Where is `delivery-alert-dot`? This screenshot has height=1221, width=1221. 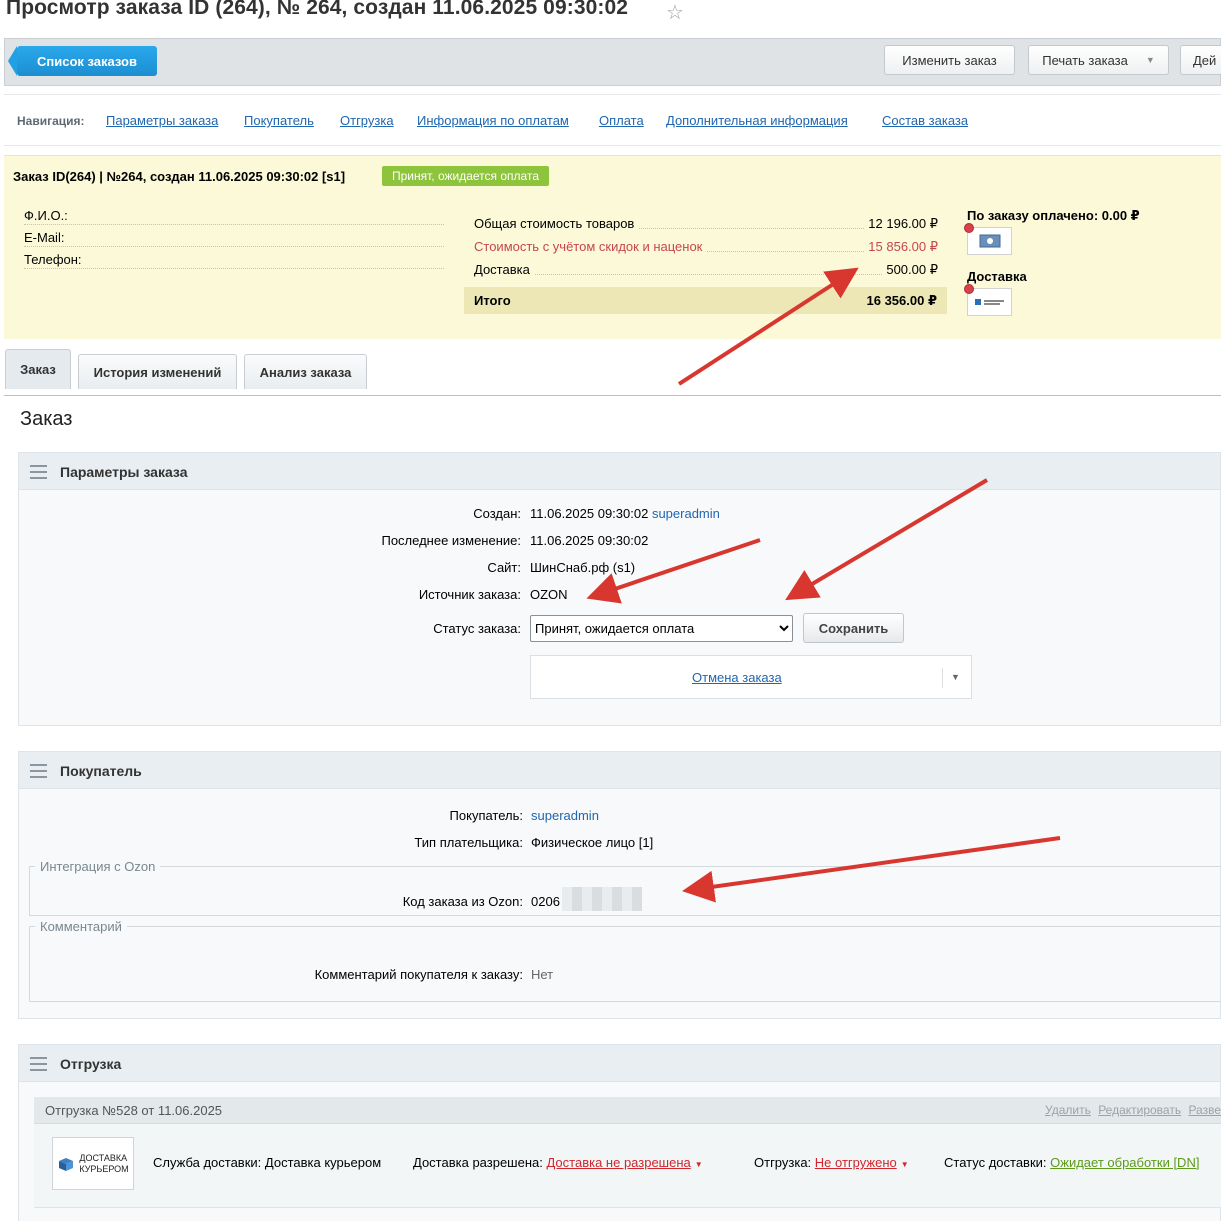
delivery-alert-dot is located at coordinates (969, 289).